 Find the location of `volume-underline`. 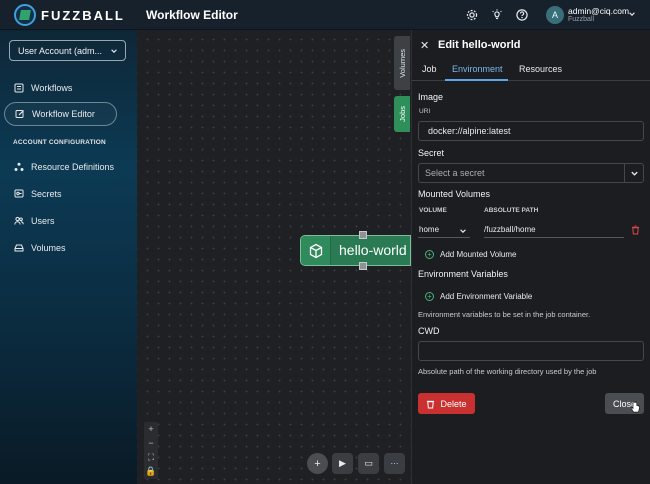

volume-underline is located at coordinates (444, 237).